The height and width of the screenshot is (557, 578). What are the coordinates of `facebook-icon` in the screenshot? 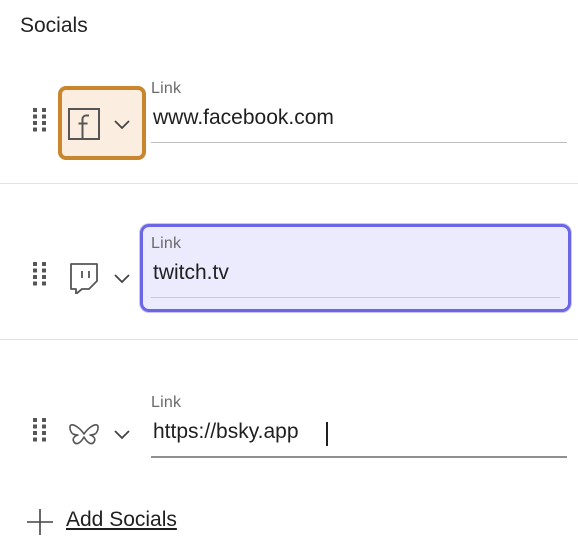 It's located at (84, 124).